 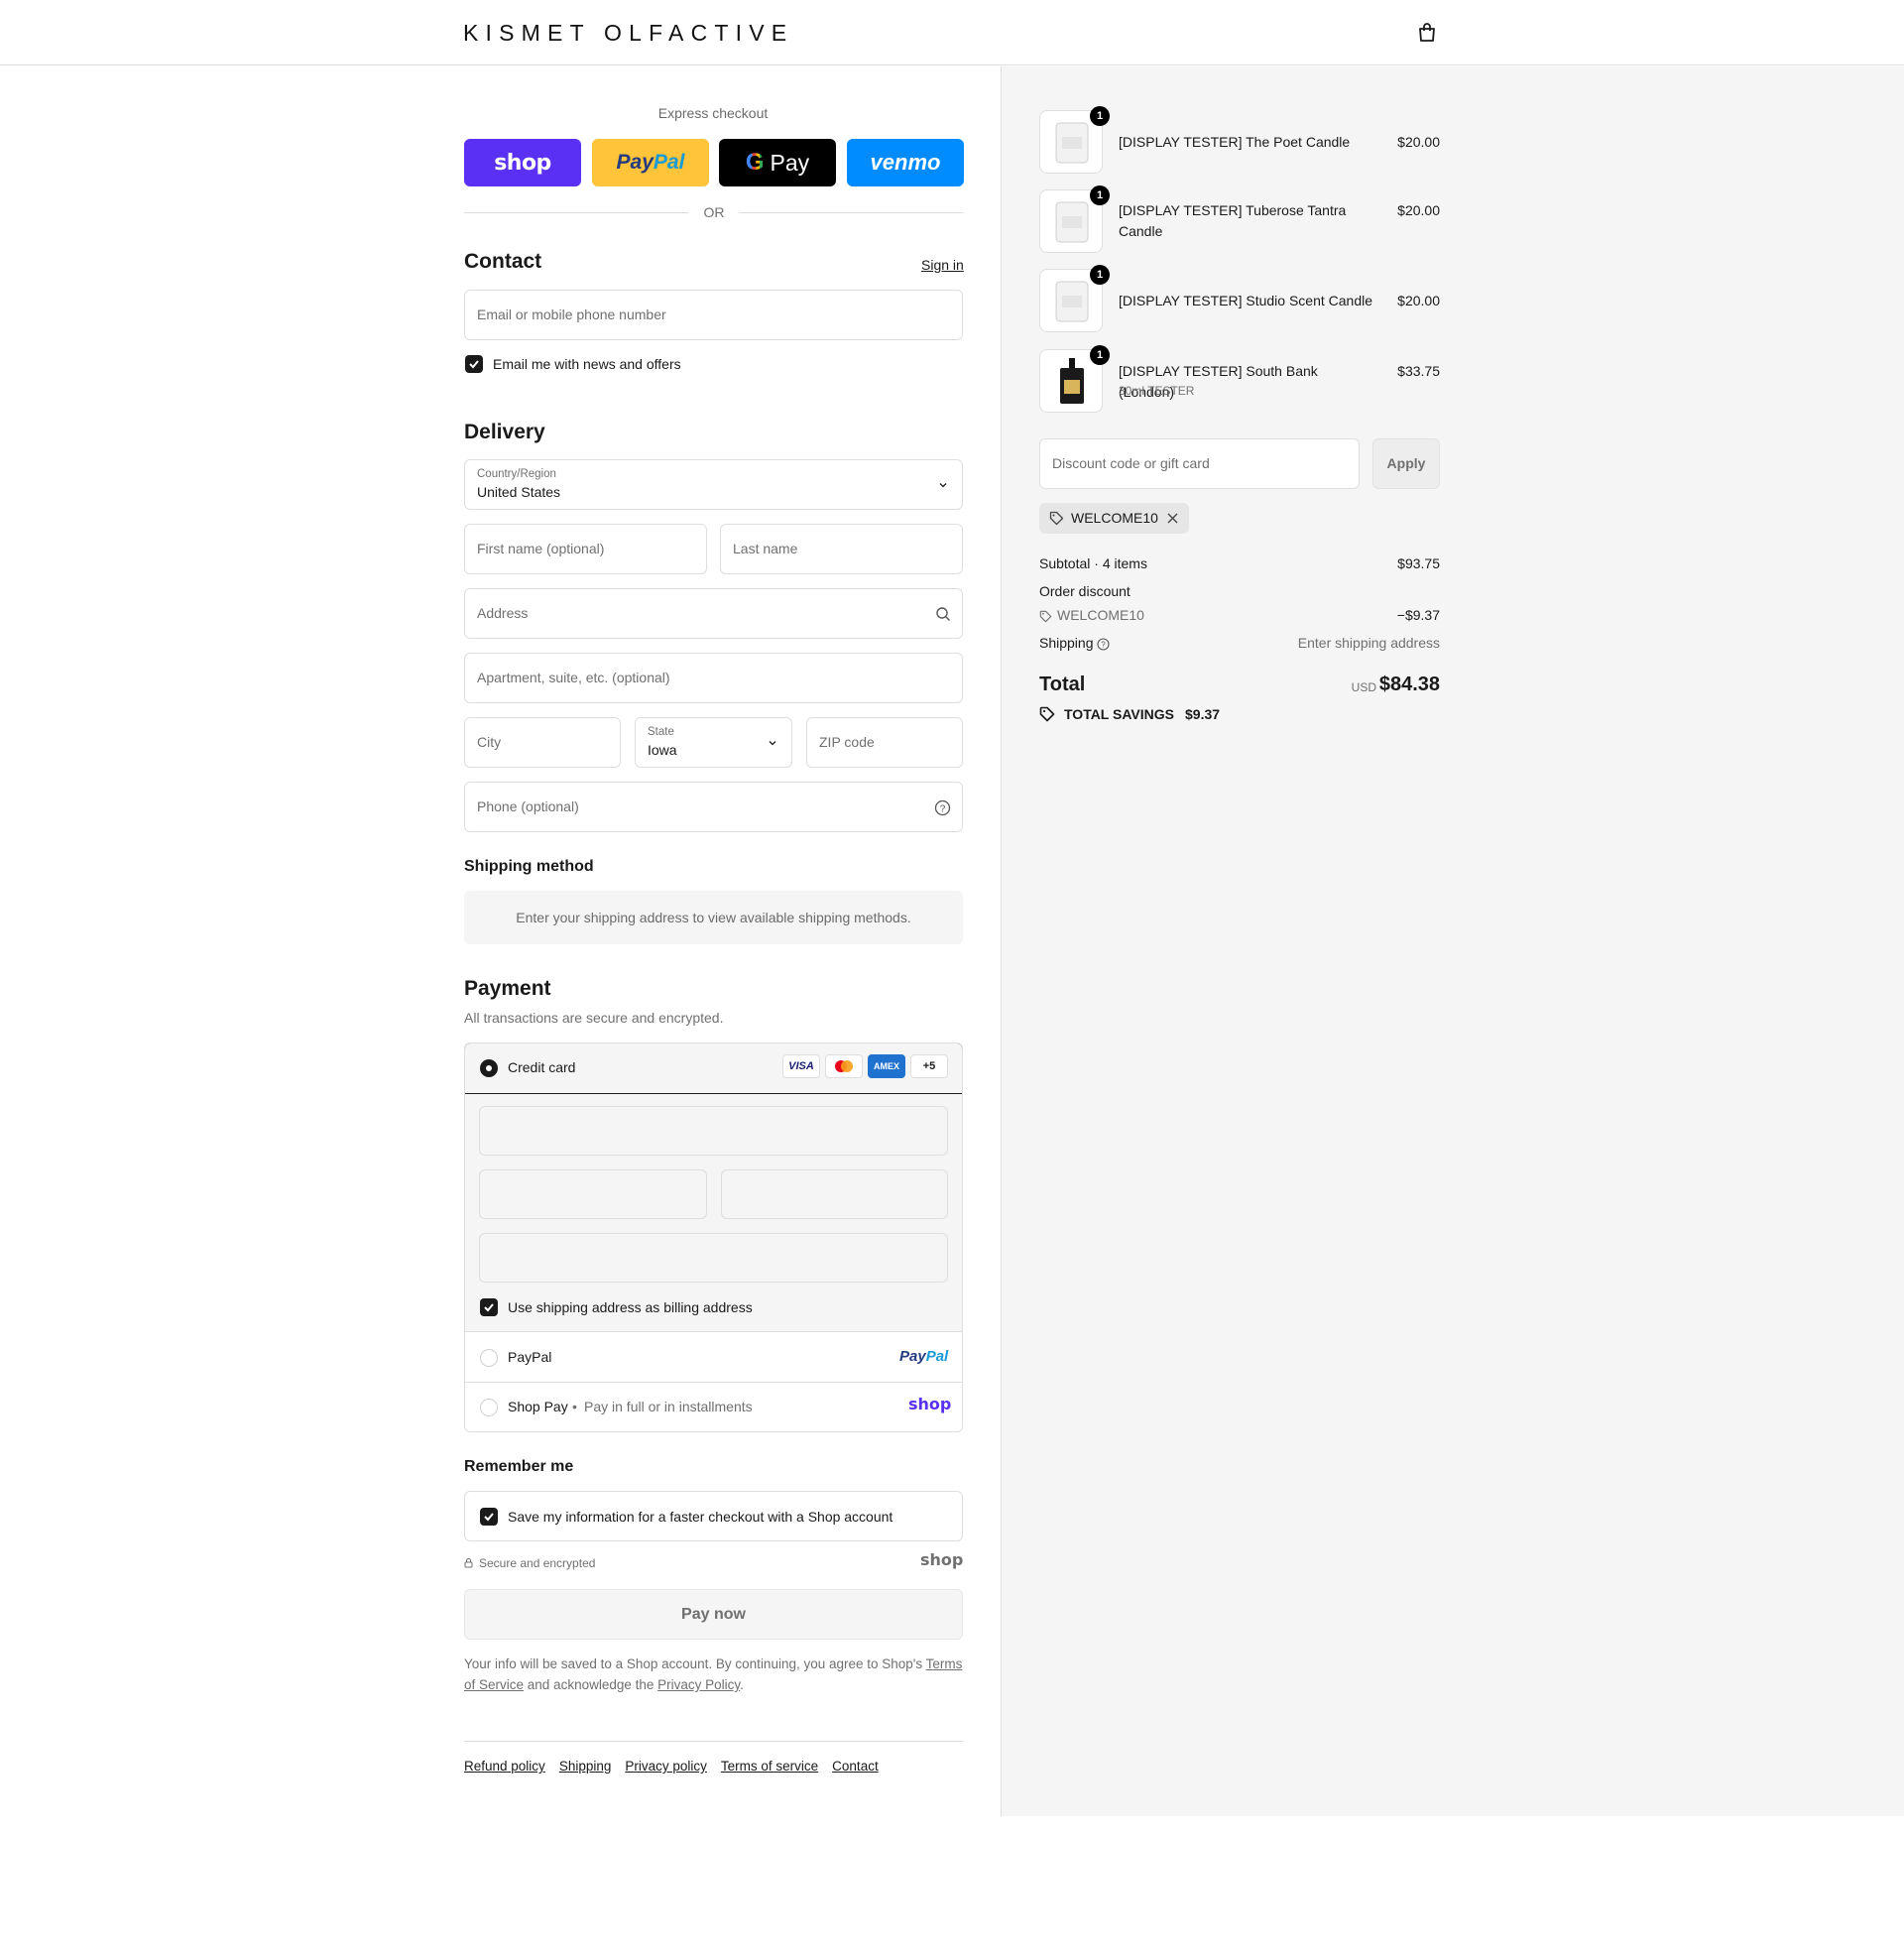 I want to click on close-icon, so click(x=1172, y=519).